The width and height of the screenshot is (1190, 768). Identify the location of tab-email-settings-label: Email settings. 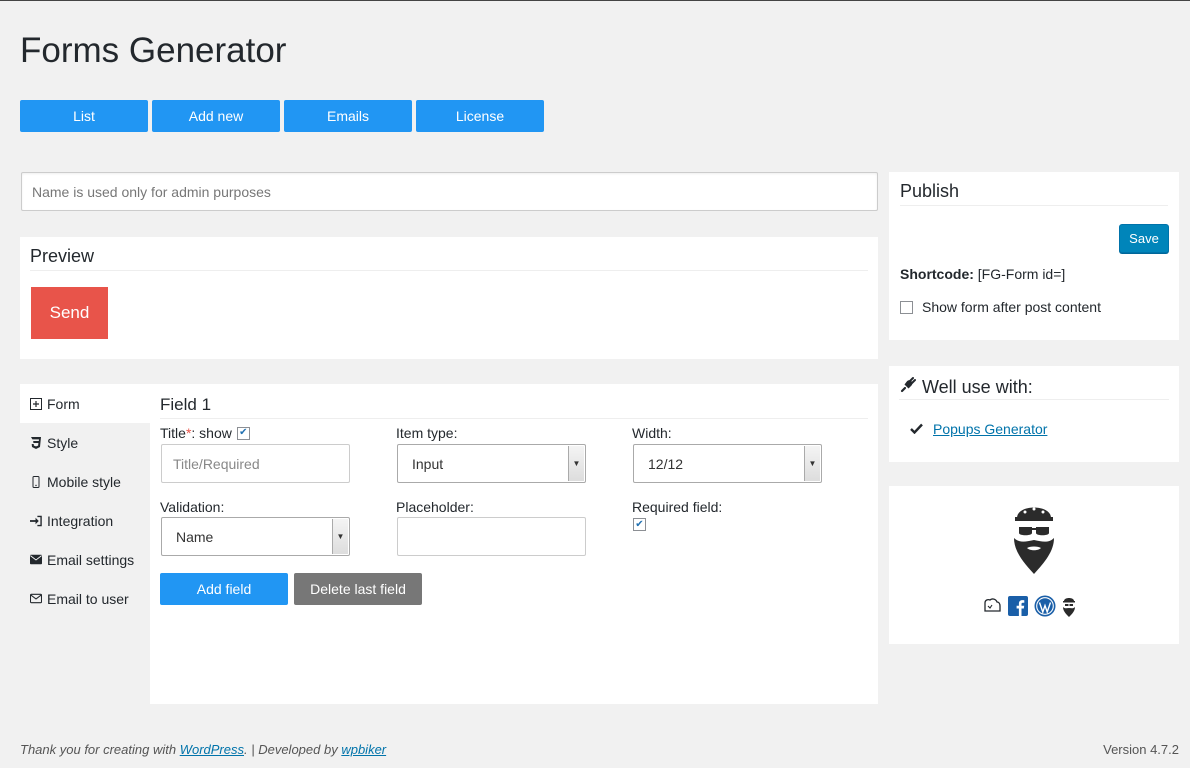
(91, 559).